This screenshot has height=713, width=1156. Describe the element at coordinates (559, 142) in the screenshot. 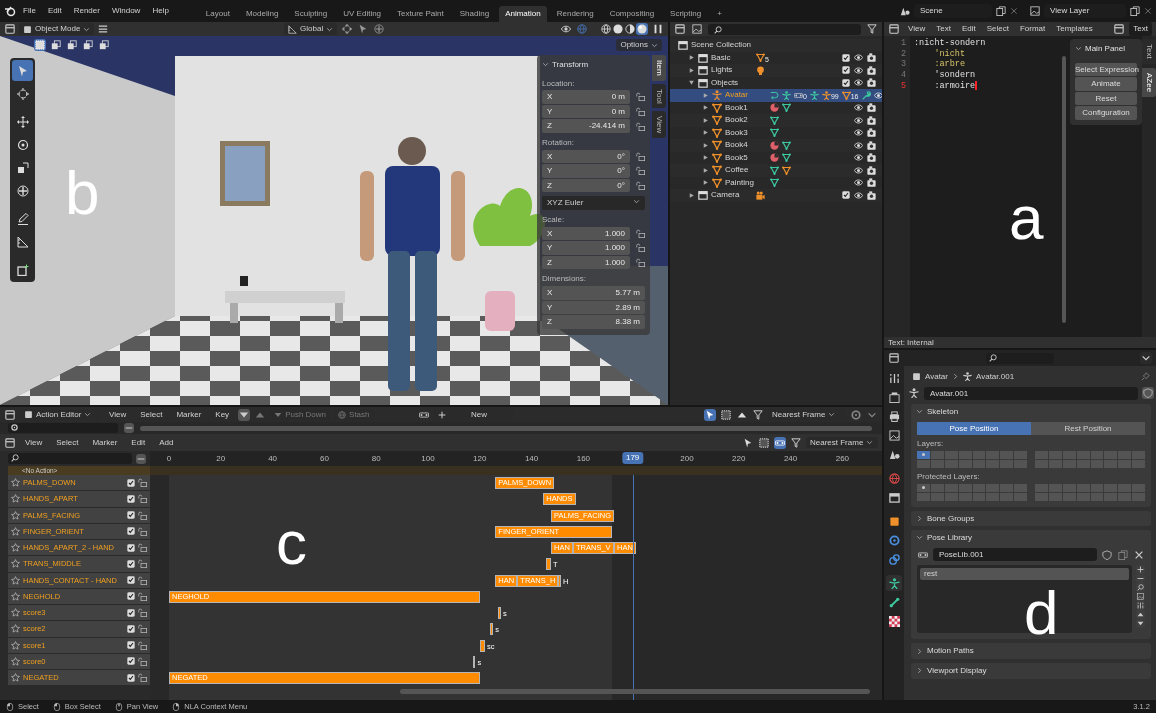

I see `section-label: Rotation:` at that location.